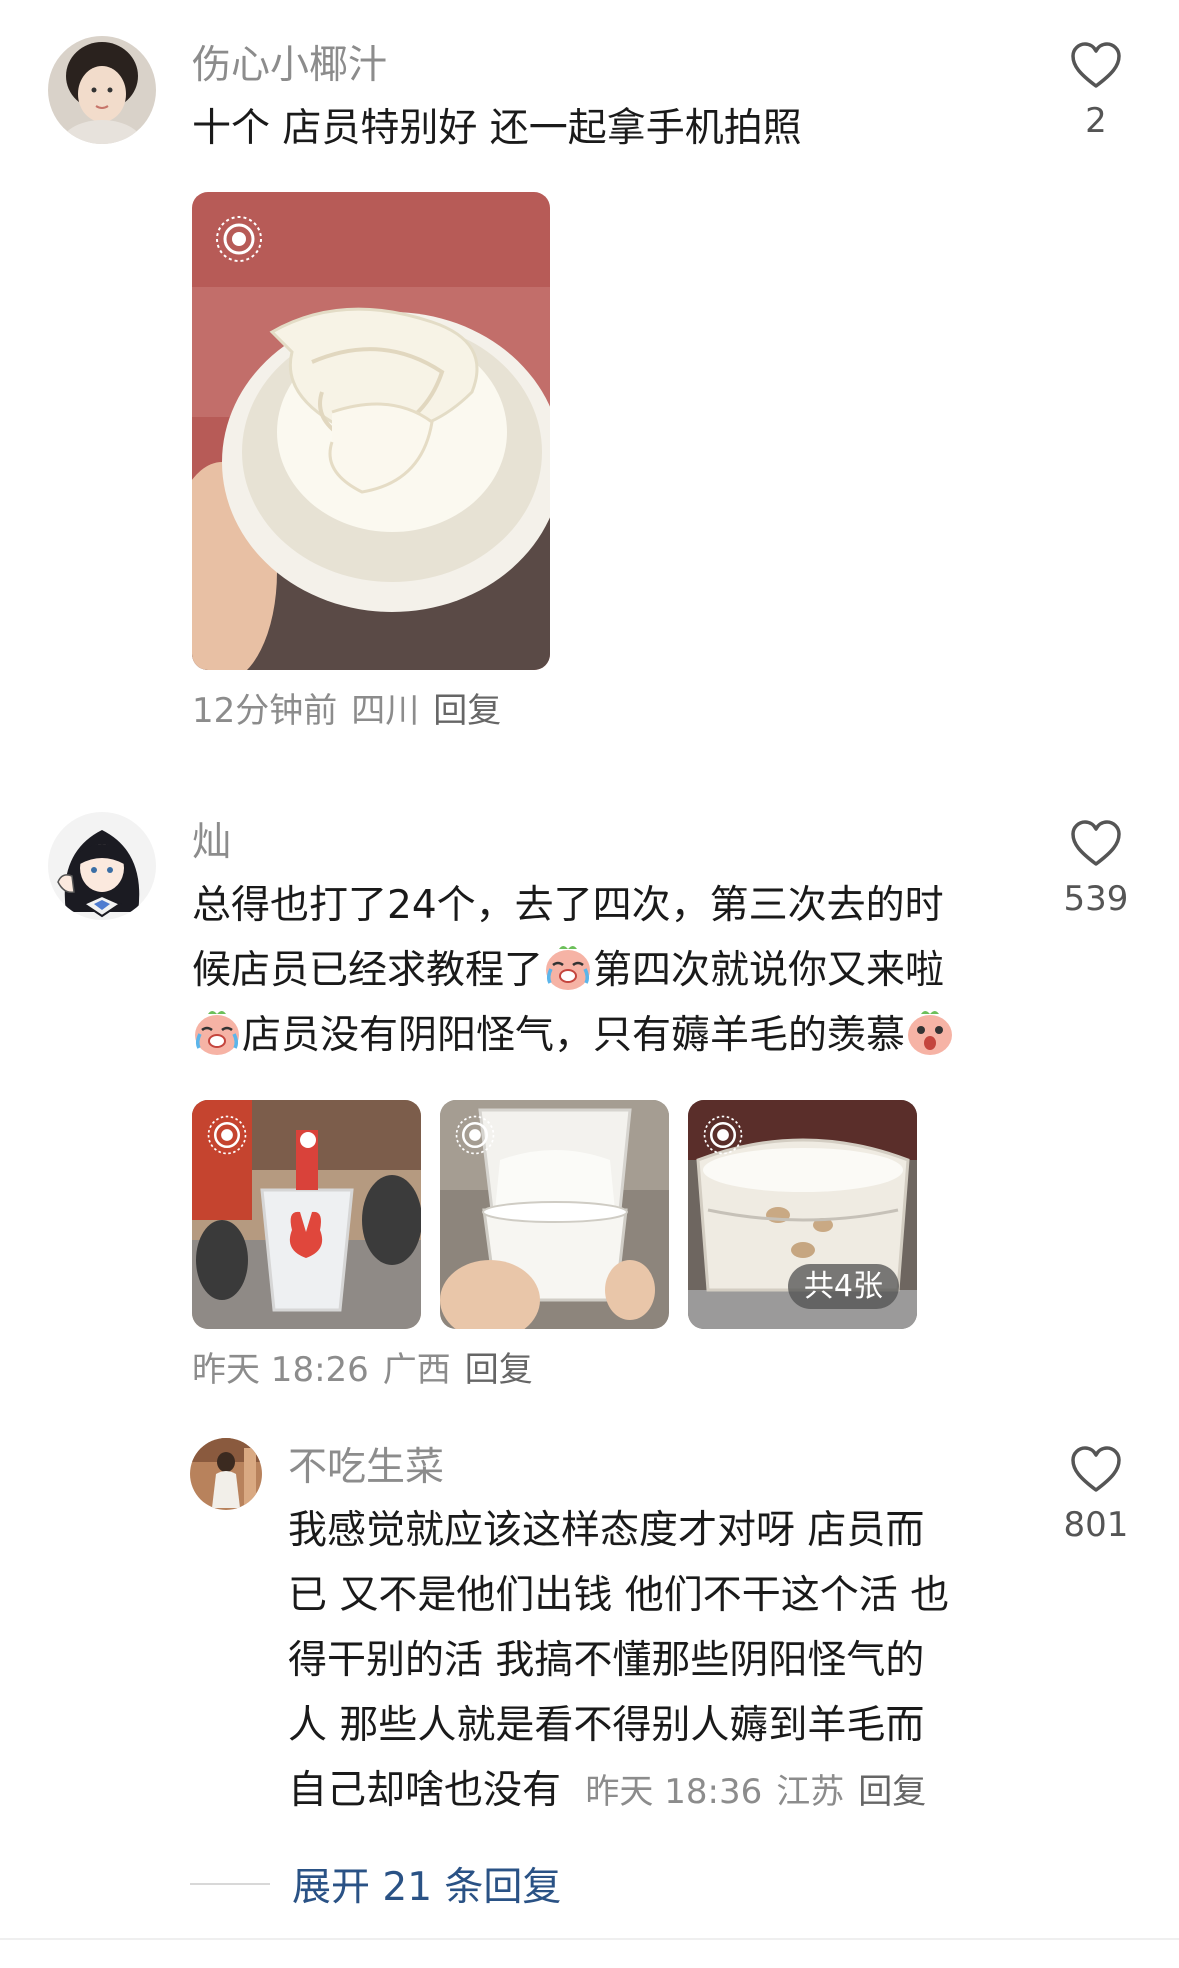  I want to click on comment-meta: 12分钟前 四川 回复, so click(353, 711).